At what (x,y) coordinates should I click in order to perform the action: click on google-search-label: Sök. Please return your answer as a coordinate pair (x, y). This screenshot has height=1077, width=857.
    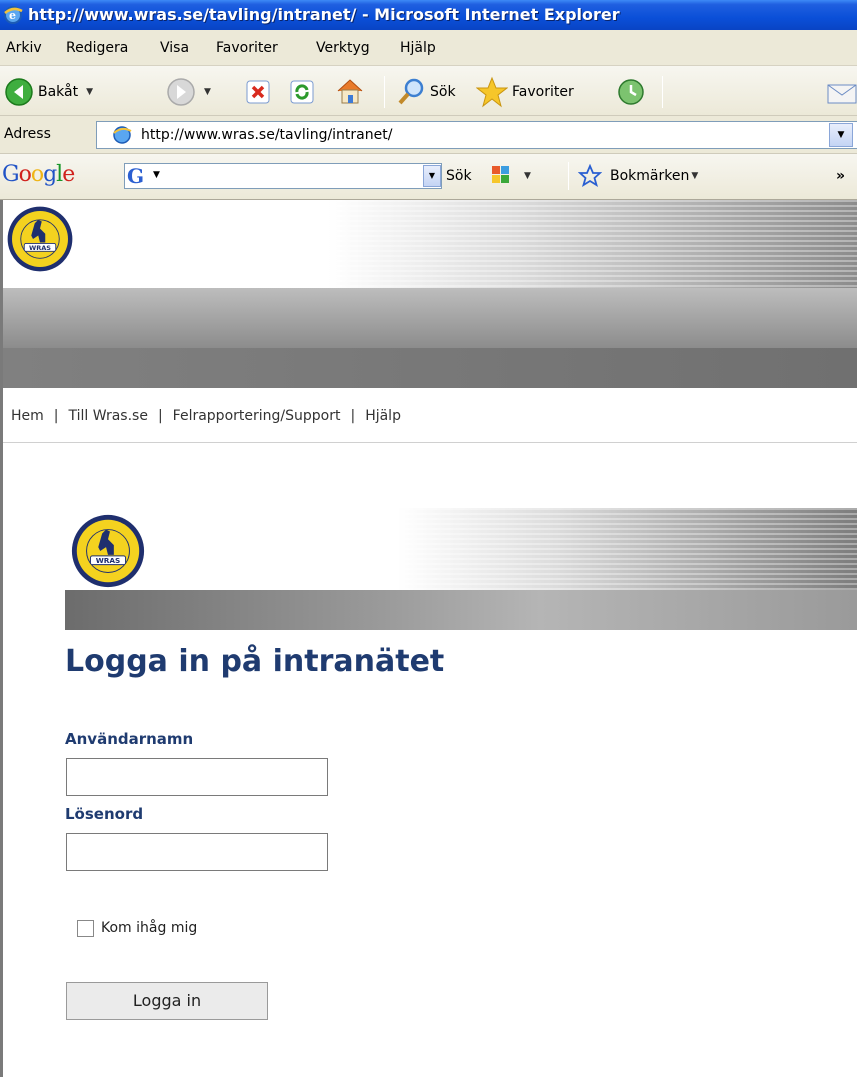
    Looking at the image, I should click on (459, 176).